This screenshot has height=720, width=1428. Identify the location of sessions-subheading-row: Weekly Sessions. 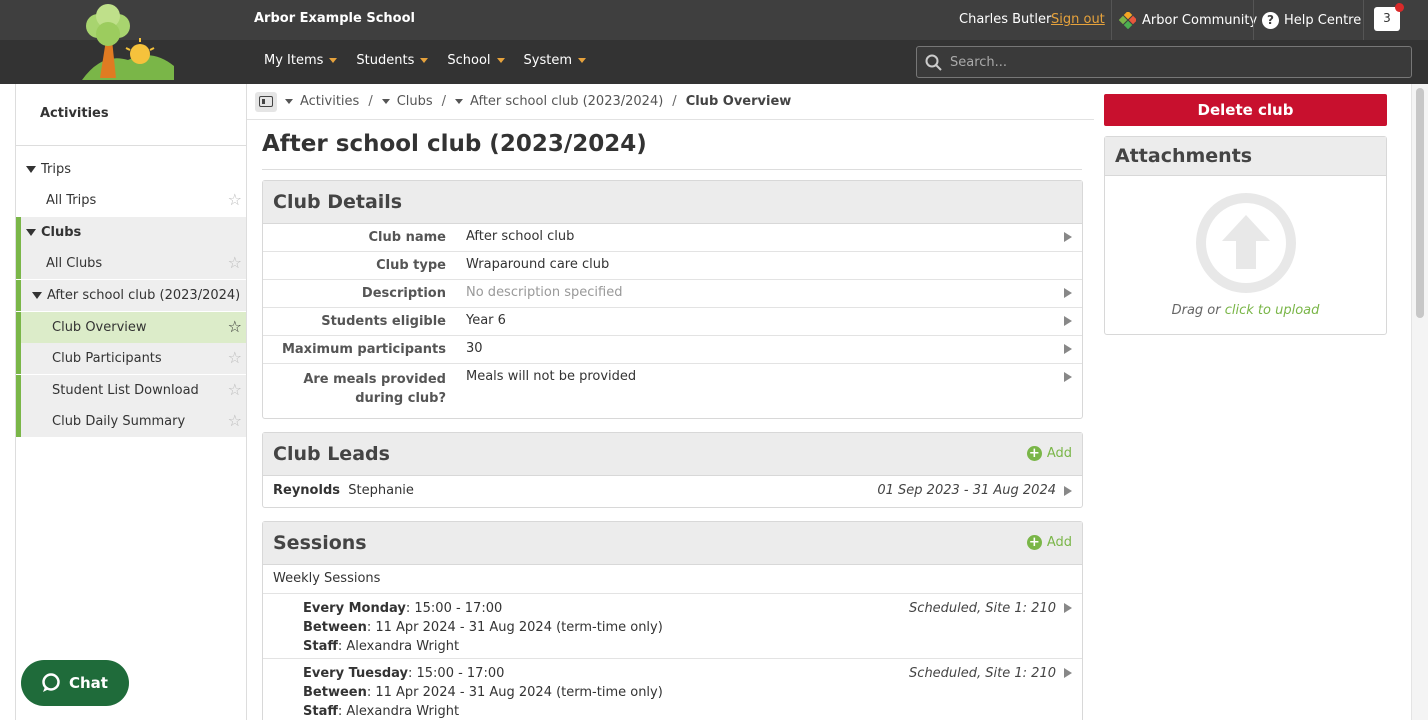
(672, 579).